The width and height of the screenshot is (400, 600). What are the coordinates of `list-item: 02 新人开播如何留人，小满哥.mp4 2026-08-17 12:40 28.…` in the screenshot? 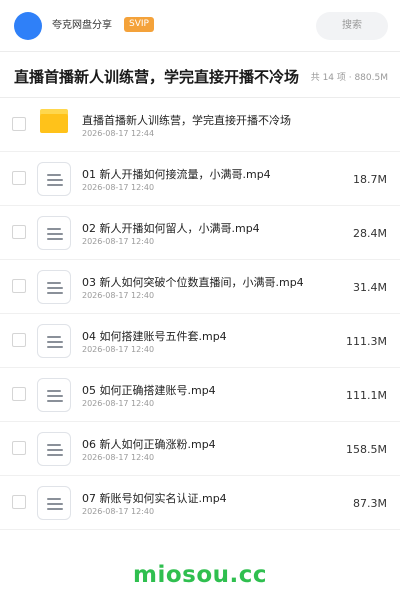 It's located at (200, 233).